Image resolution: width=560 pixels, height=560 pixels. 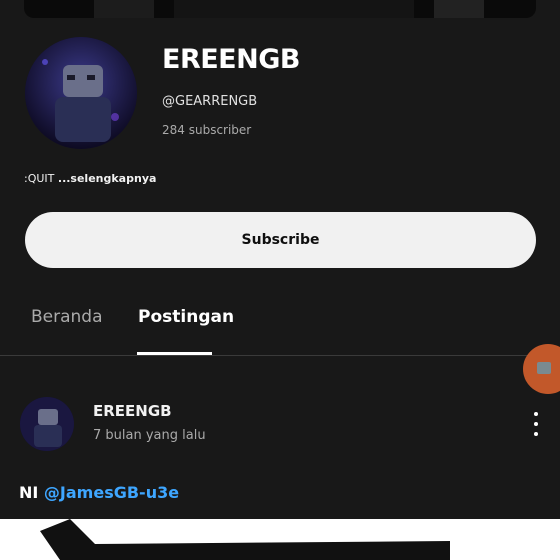 I want to click on post-image, so click(x=280, y=539).